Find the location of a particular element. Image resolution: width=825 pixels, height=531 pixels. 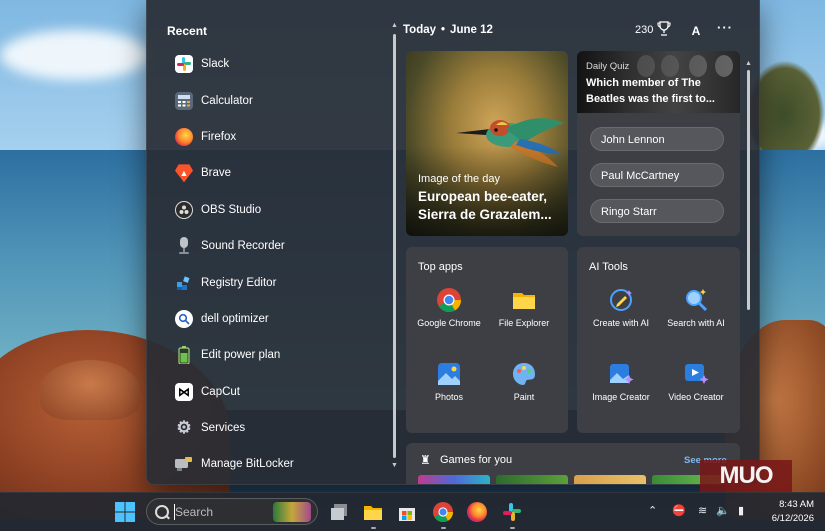

chrome-taskbar-icon is located at coordinates (443, 512).